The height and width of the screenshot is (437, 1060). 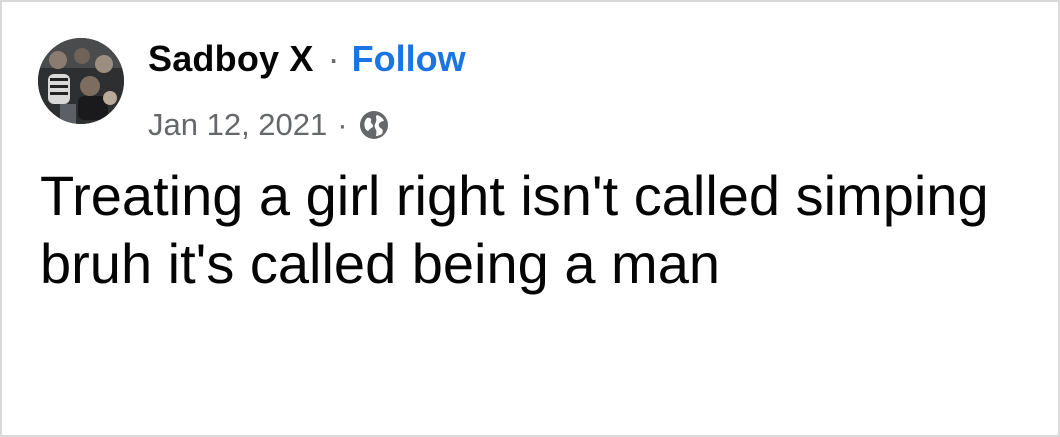 What do you see at coordinates (231, 59) in the screenshot?
I see `author-name: Sadboy X` at bounding box center [231, 59].